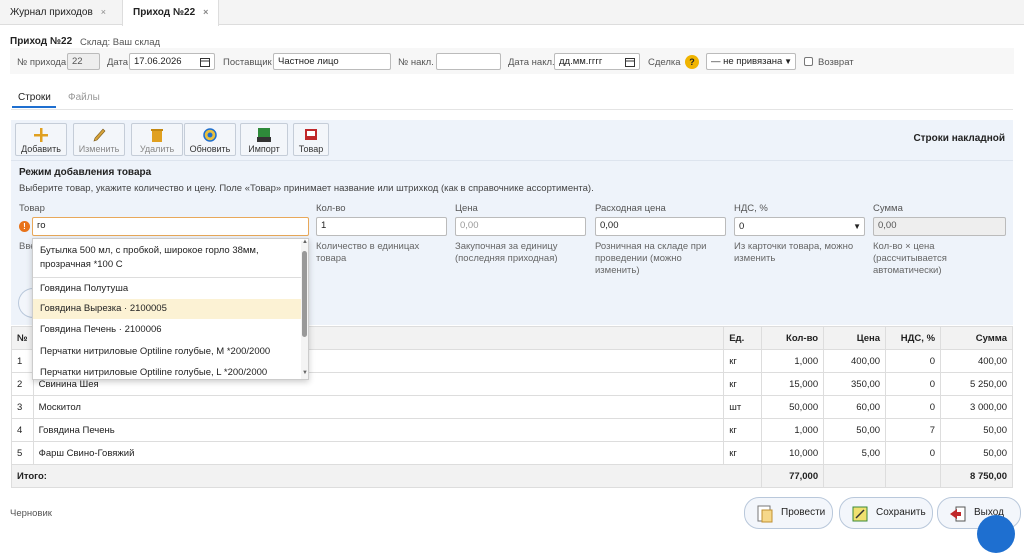 Image resolution: width=1024 pixels, height=553 pixels. What do you see at coordinates (512, 407) in the screenshot?
I see `table-row: 3 Москитол шт 50,000 60,00 0 3 000,00` at bounding box center [512, 407].